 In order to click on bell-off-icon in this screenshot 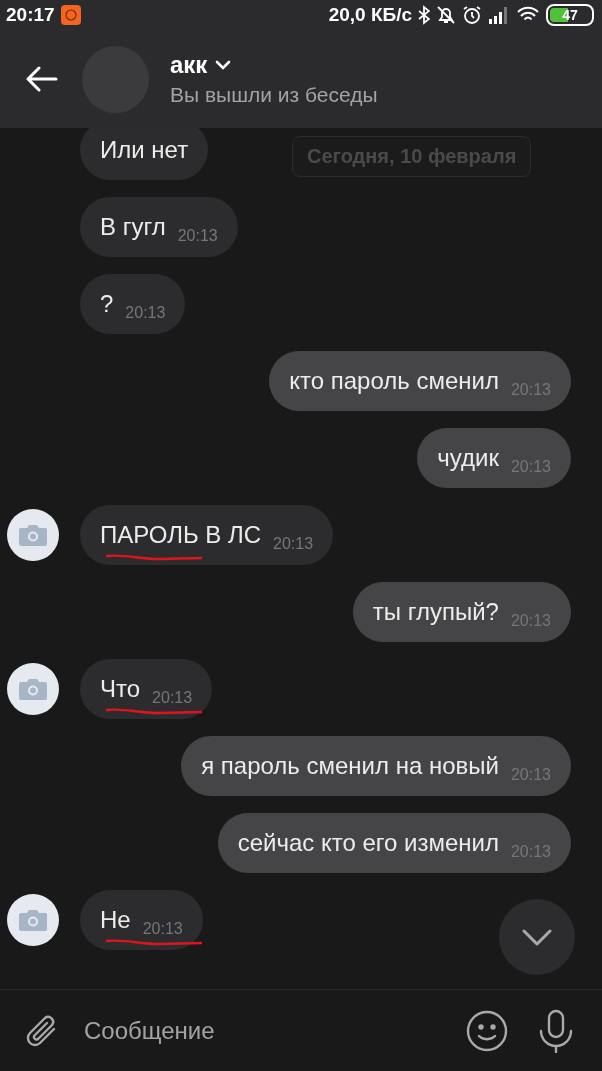, I will do `click(446, 15)`.